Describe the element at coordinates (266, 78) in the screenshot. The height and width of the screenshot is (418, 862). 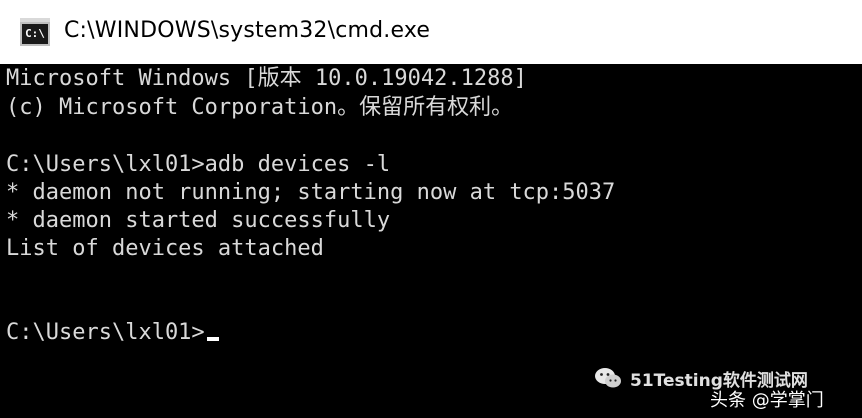
I see `terminal-line: Microsoft Windows [版本 10.0.19042.1288]` at that location.